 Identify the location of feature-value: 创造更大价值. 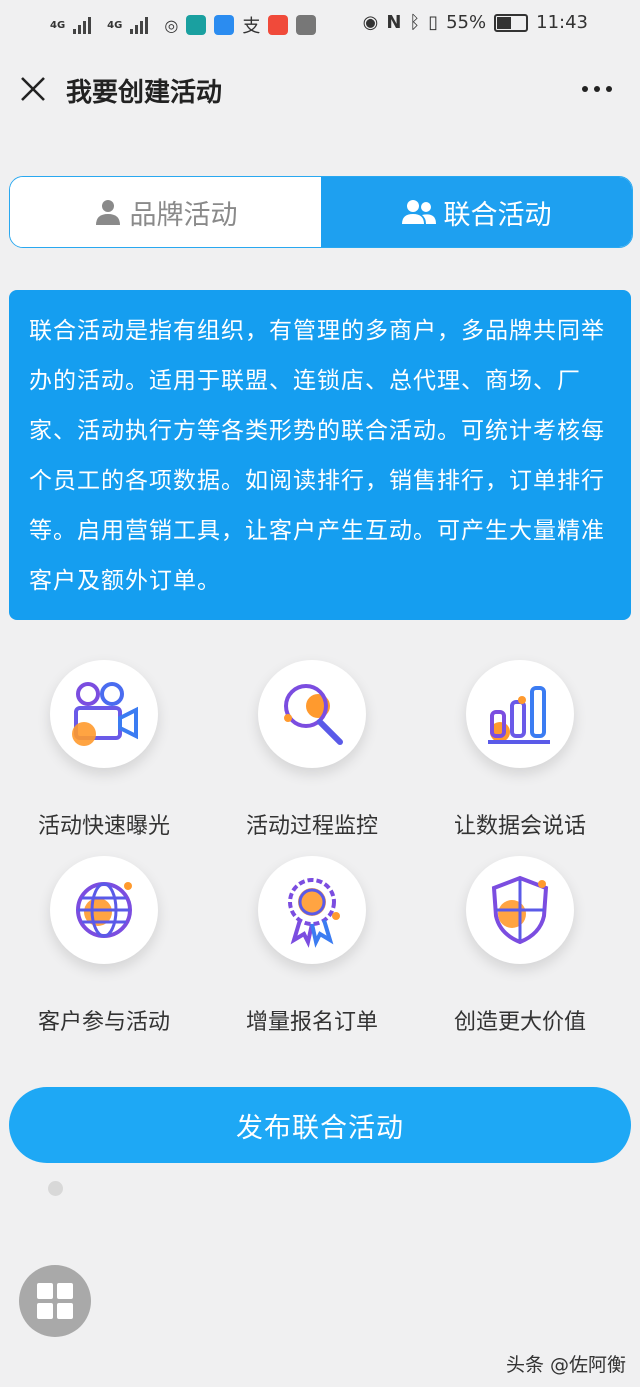
(520, 946).